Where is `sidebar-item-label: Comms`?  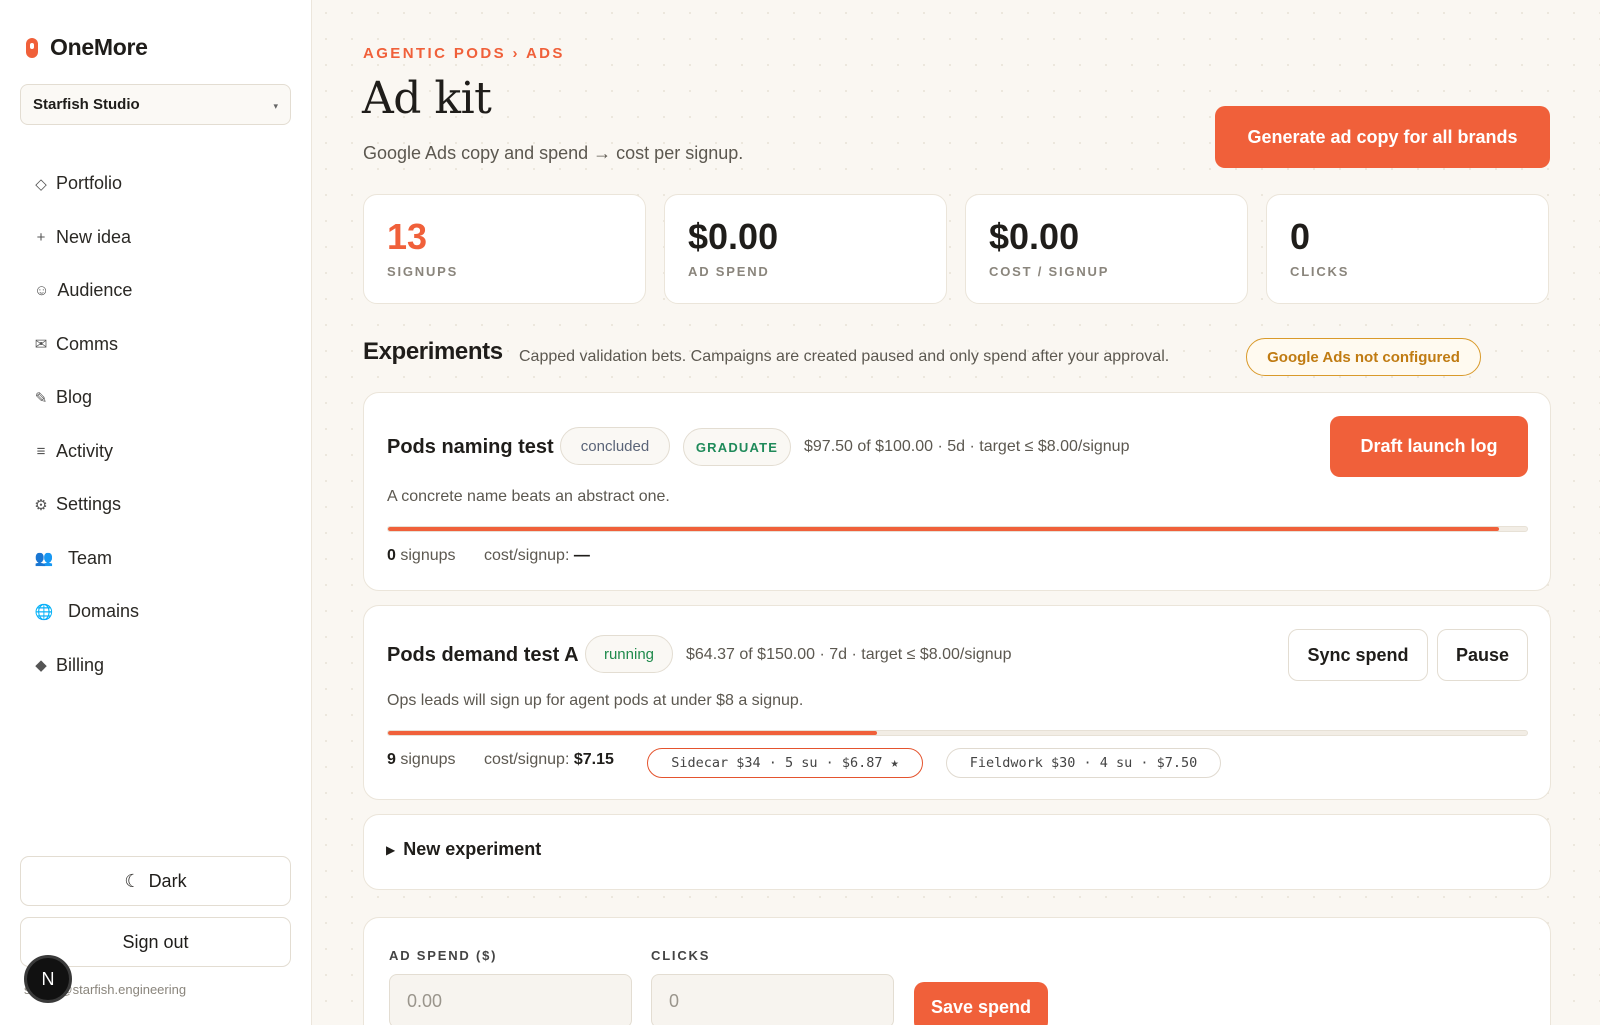 sidebar-item-label: Comms is located at coordinates (87, 343).